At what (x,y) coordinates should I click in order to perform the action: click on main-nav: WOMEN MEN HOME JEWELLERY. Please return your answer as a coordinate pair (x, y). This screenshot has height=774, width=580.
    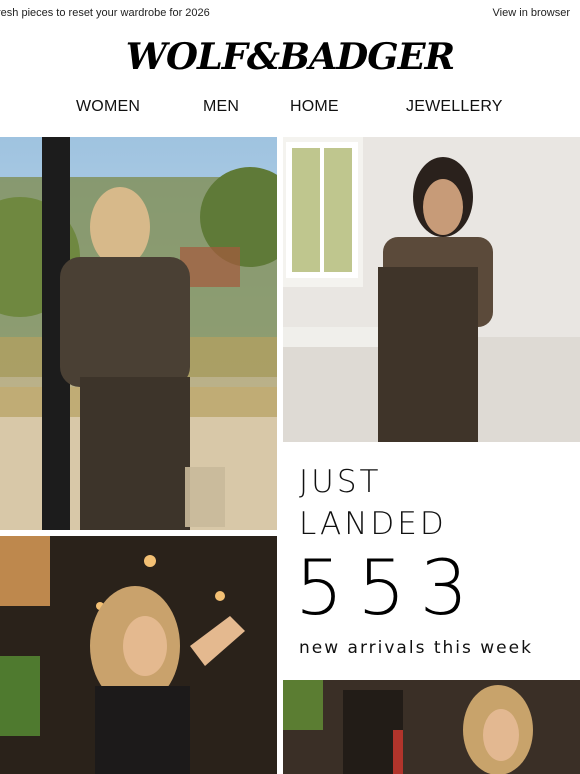
    Looking at the image, I should click on (290, 107).